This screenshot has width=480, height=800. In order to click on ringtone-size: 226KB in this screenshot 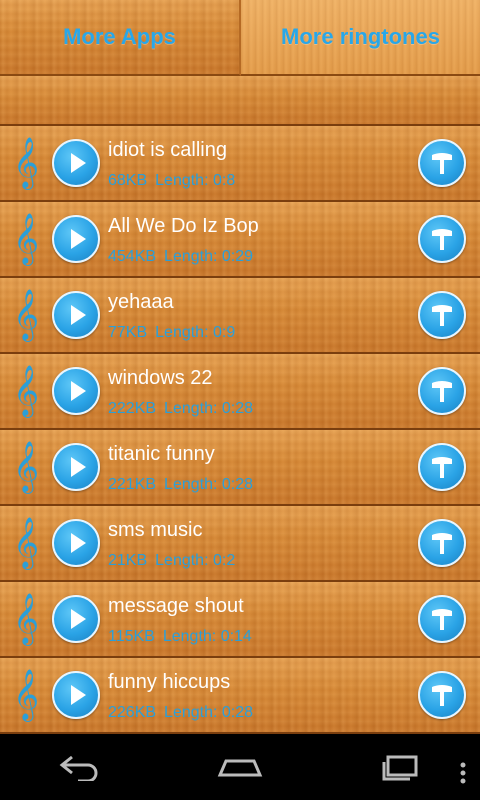, I will do `click(132, 712)`.